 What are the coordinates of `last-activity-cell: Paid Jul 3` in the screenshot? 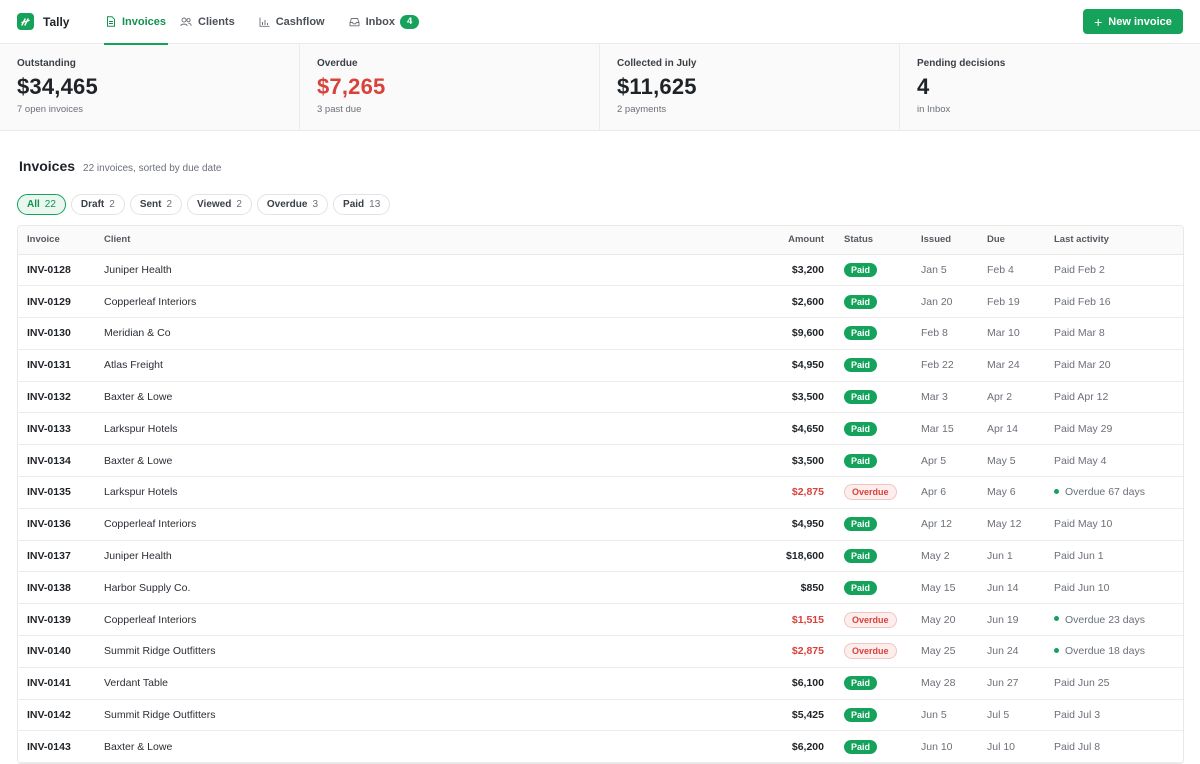 It's located at (1118, 715).